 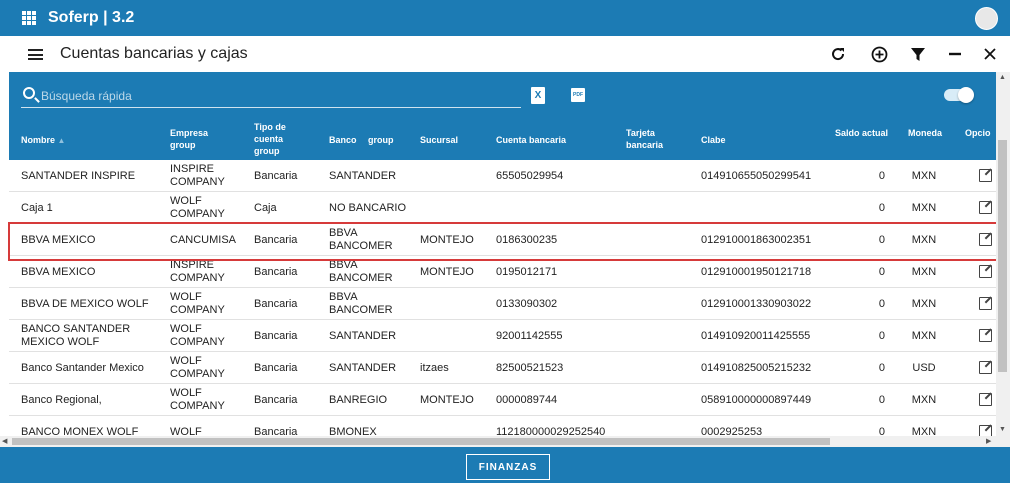 What do you see at coordinates (76, 335) in the screenshot?
I see `cell-nombre: BANCO SANTANDER MEXICO WOLF` at bounding box center [76, 335].